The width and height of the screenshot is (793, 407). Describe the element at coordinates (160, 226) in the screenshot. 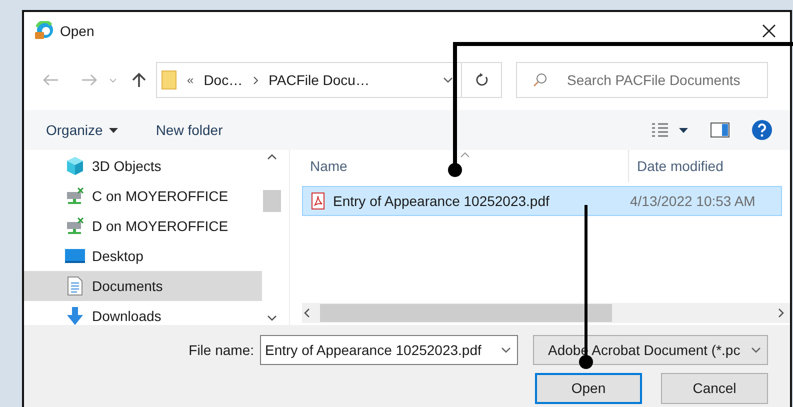

I see `sidebar-item-label: D on MOYEROFFICE` at that location.